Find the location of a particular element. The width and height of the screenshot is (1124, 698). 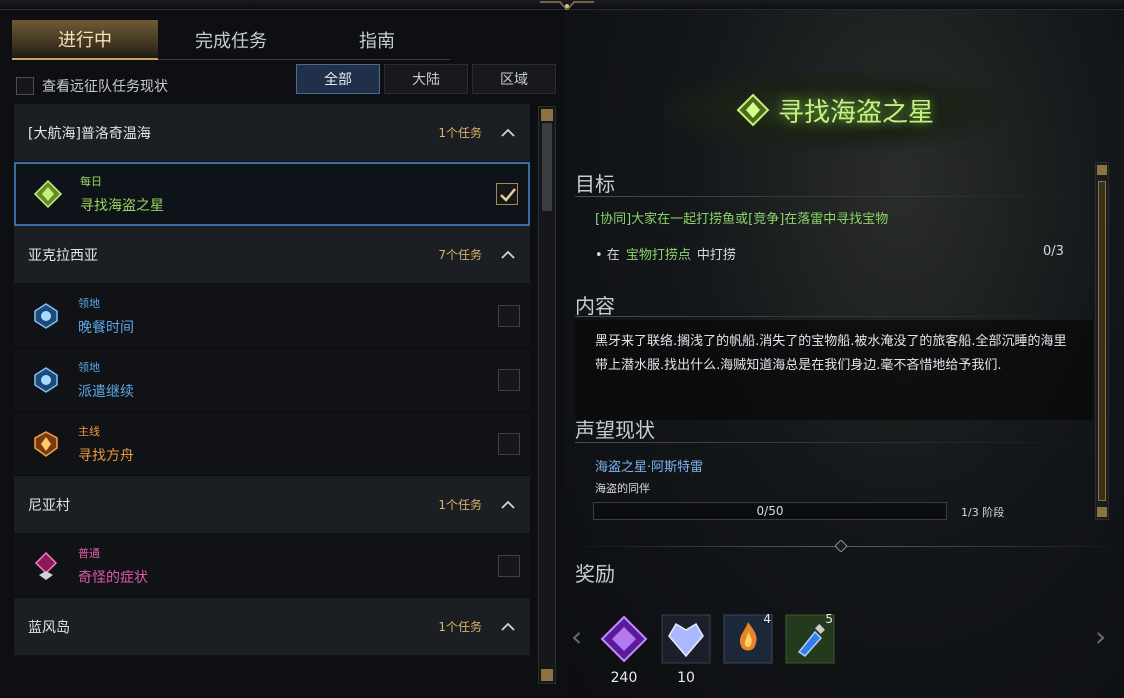

top-bar is located at coordinates (562, 6).